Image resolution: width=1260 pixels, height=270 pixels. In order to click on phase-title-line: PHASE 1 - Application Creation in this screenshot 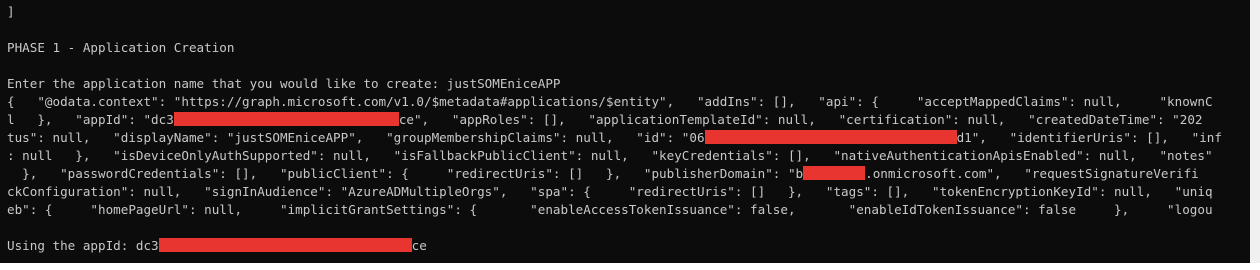, I will do `click(628, 48)`.